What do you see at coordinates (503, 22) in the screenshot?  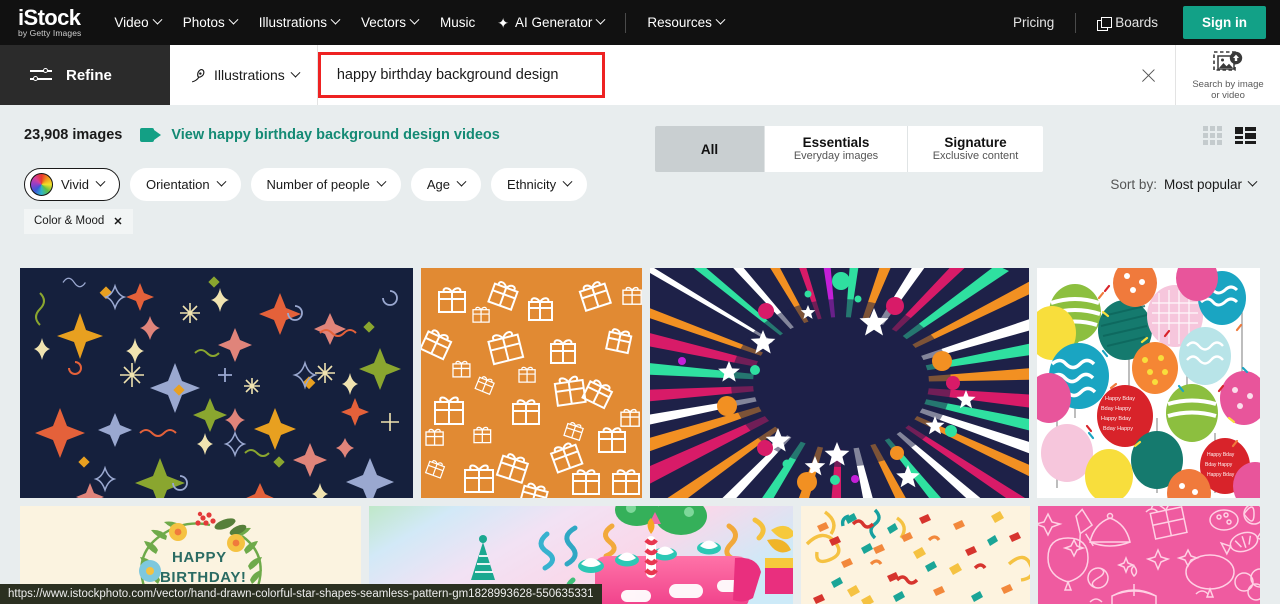 I see `sparkle-icon: ✦` at bounding box center [503, 22].